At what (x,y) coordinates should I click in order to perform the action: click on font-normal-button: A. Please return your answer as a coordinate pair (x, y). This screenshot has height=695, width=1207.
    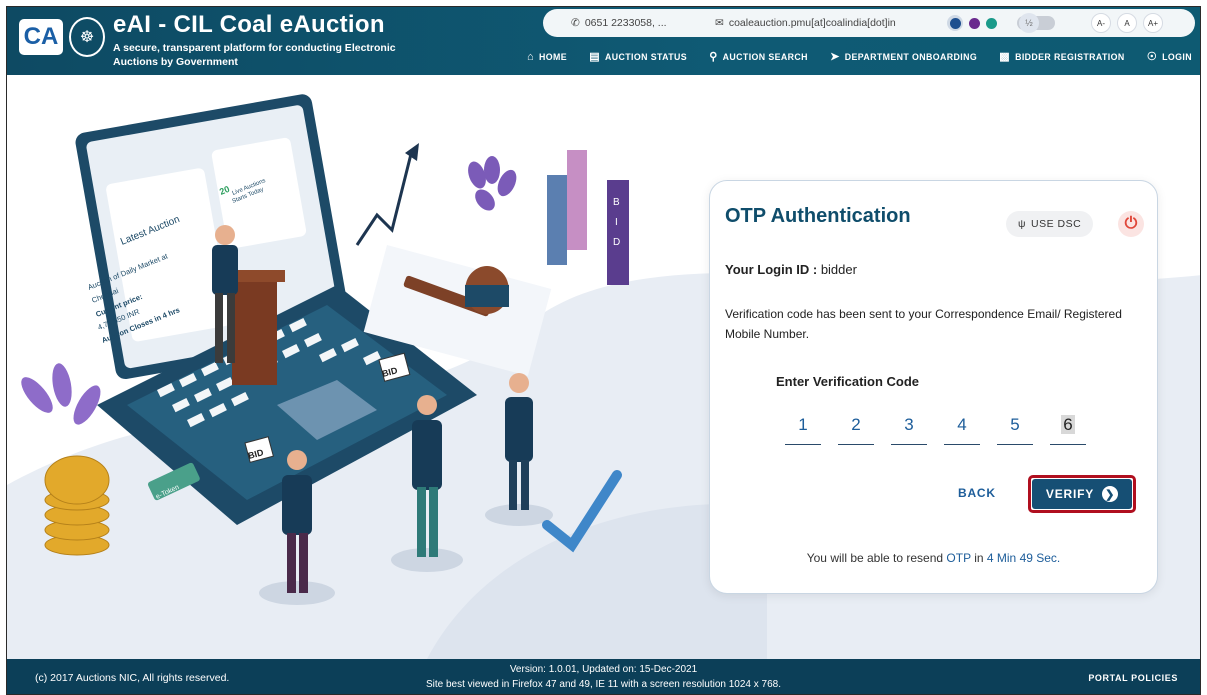
    Looking at the image, I should click on (1127, 23).